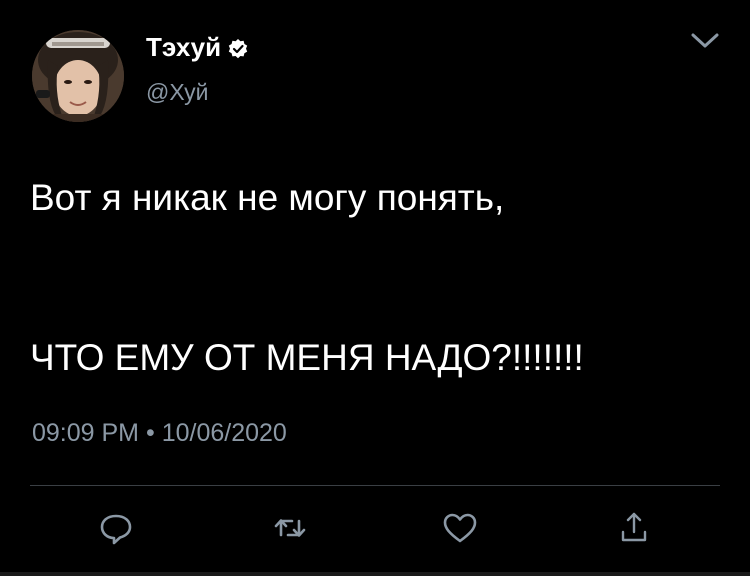  I want to click on author-name-row: Тэхуй, so click(197, 47).